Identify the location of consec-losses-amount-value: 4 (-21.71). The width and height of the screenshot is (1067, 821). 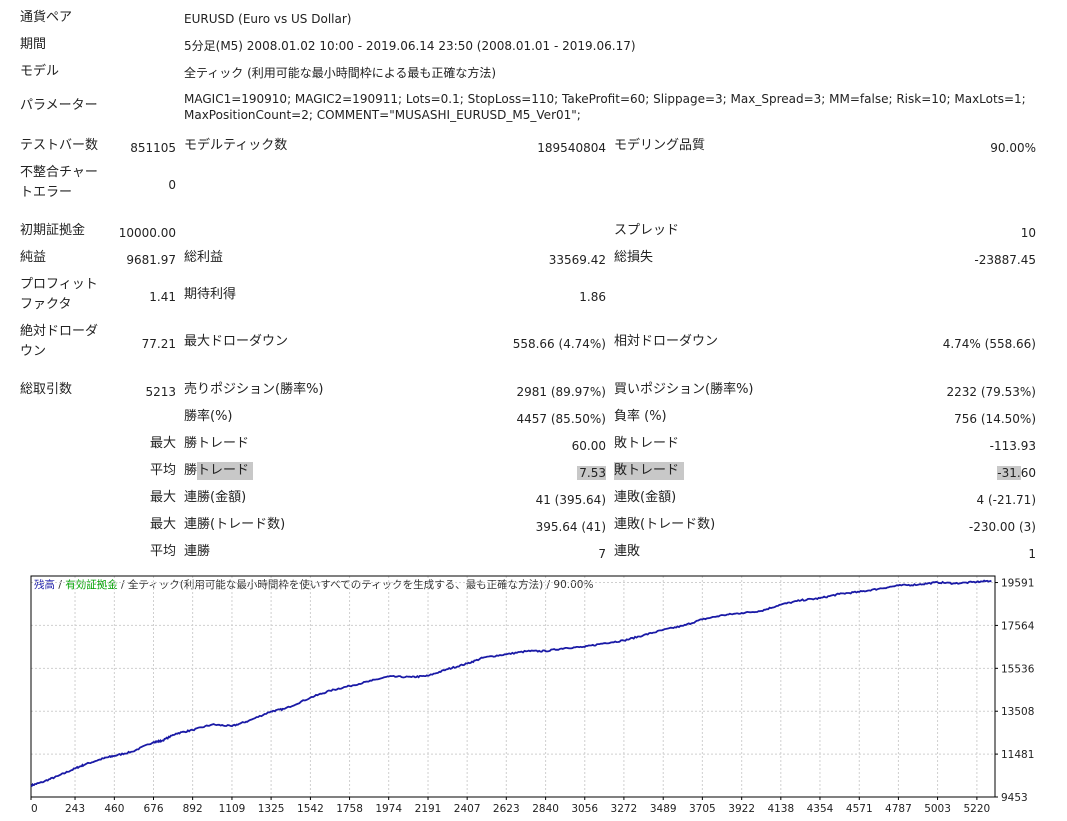
(1006, 500).